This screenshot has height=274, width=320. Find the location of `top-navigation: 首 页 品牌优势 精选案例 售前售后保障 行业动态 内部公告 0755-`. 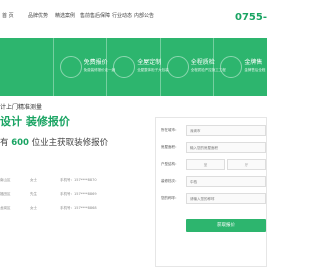

top-navigation: 首 页 品牌优势 精选案例 售前售后保障 行业动态 内部公告 0755- is located at coordinates (133, 19).